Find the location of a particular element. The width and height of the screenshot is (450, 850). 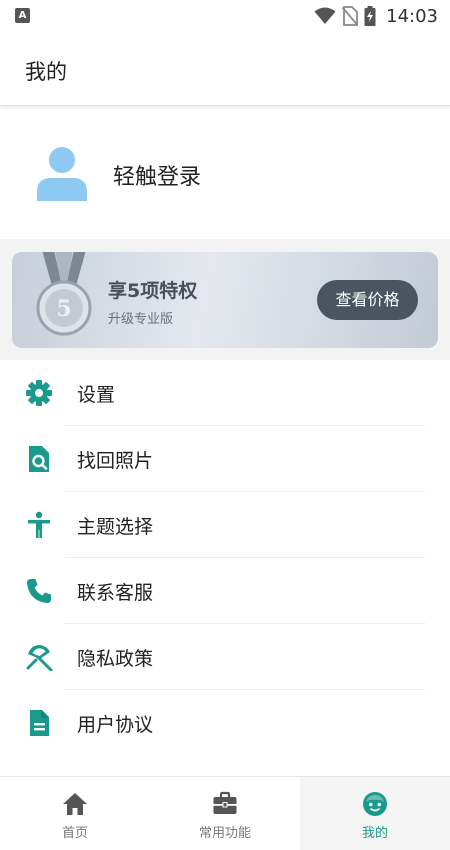

umbrella-icon is located at coordinates (39, 658).